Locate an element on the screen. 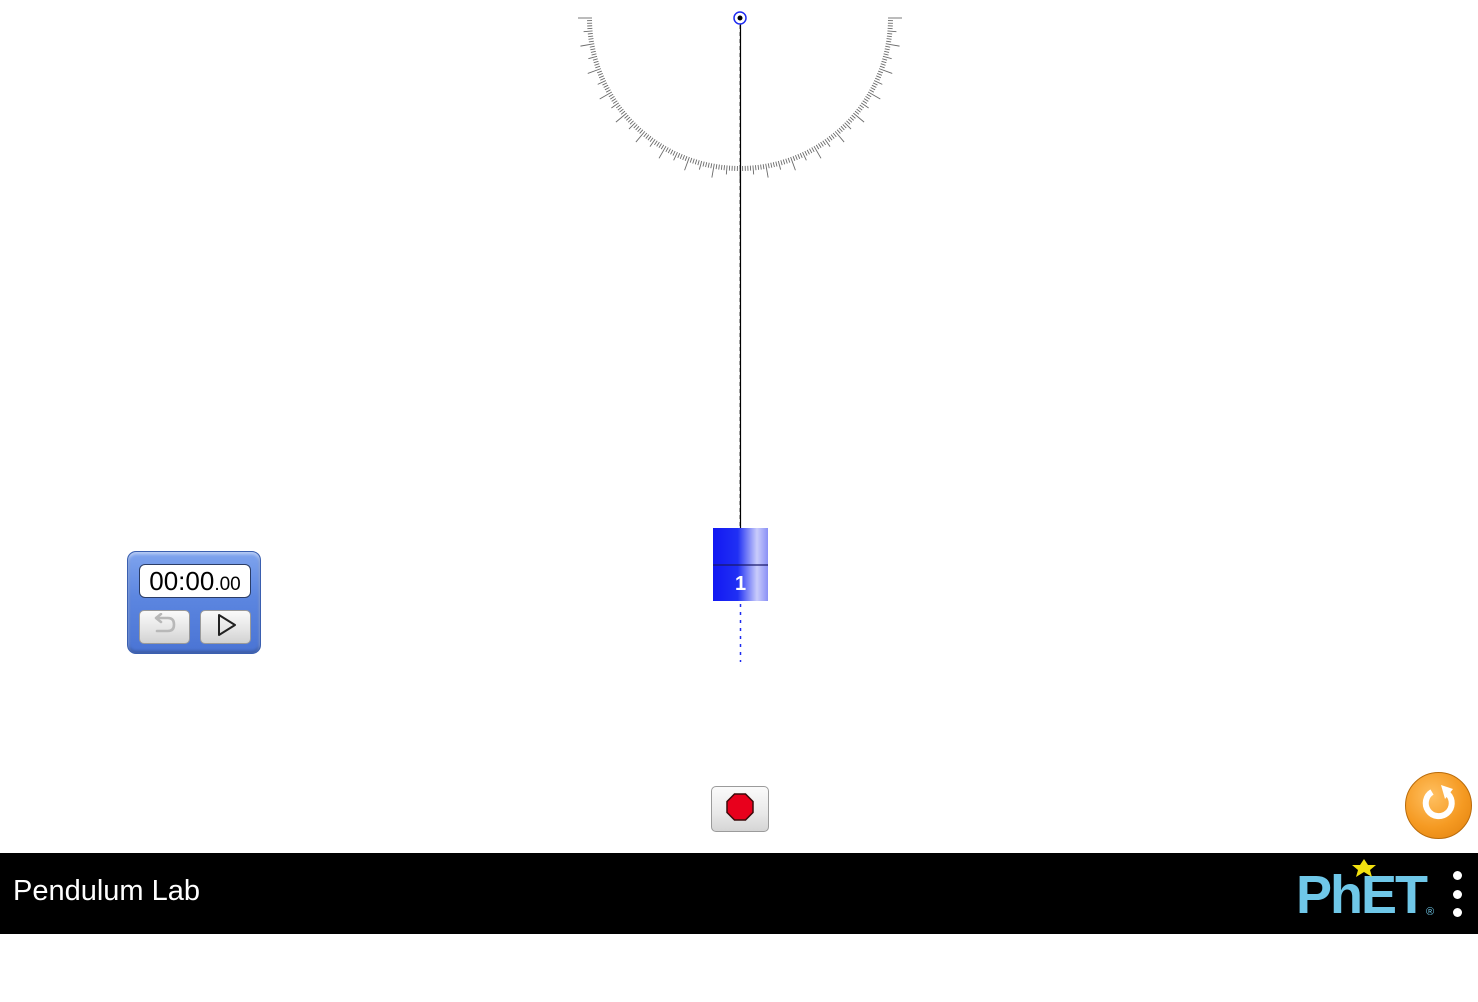 The height and width of the screenshot is (1002, 1478). stopwatch-time-fraction: .00 is located at coordinates (227, 584).